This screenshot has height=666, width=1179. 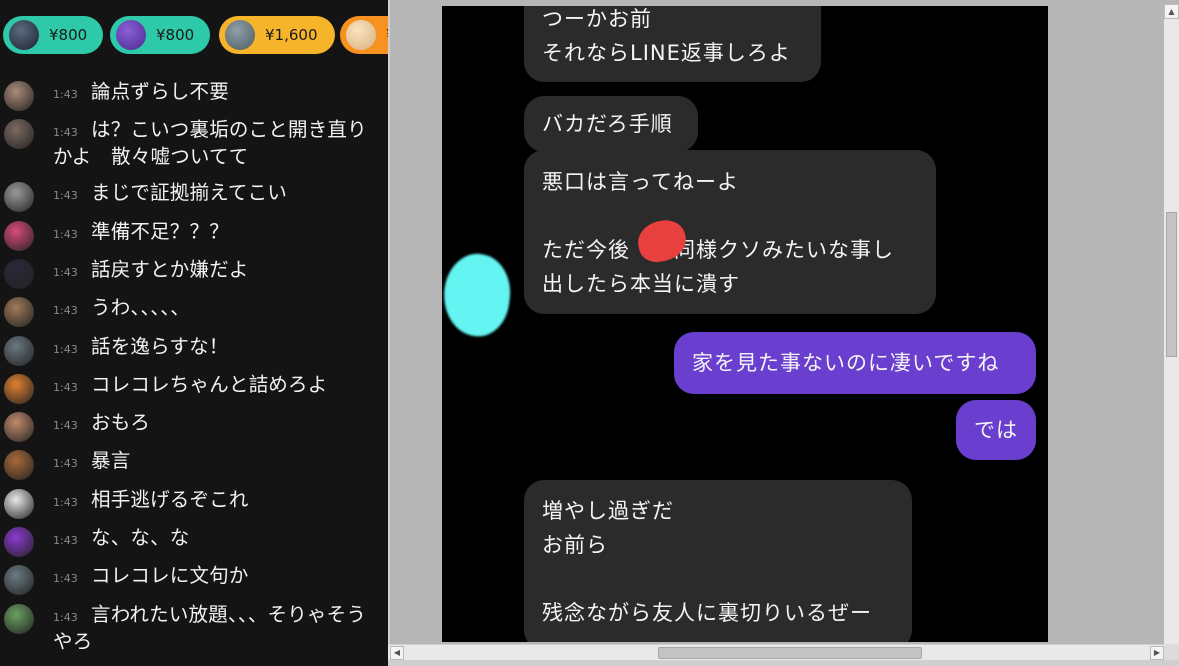 I want to click on super-chat-ticker: ¥1,600, so click(x=277, y=35).